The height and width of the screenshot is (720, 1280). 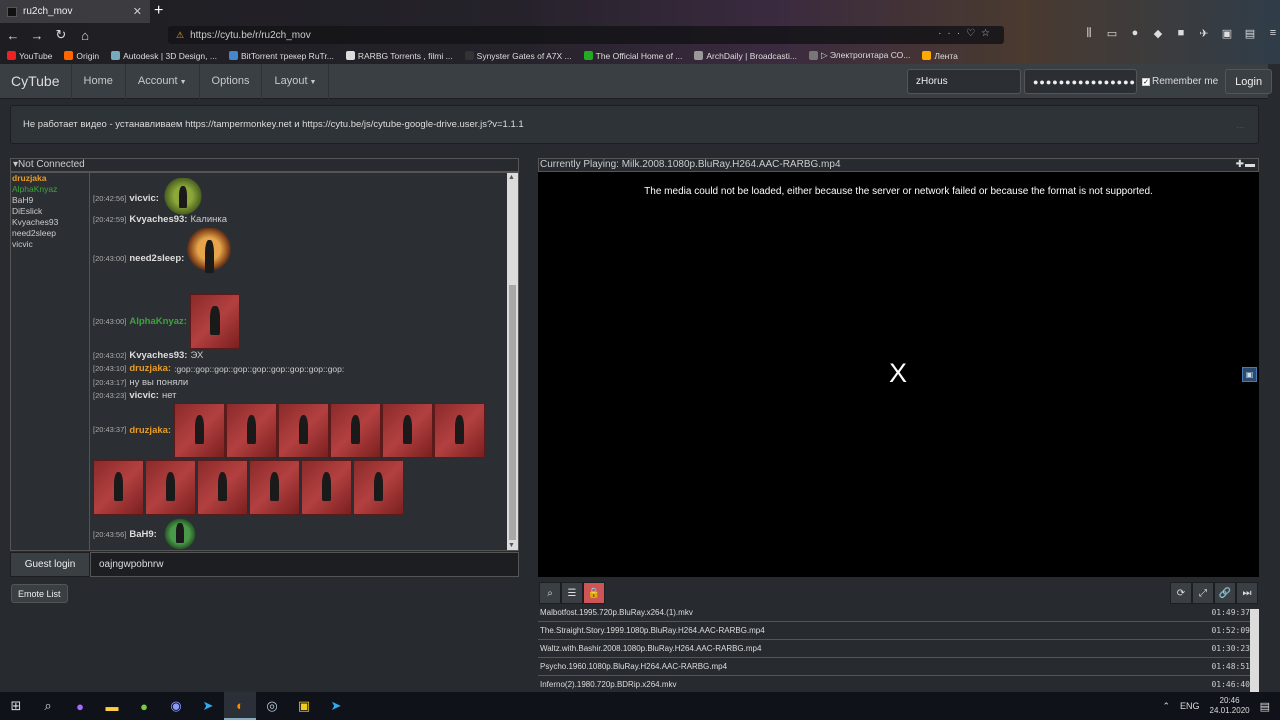 I want to click on menu-icon: ≡, so click(x=1273, y=33).